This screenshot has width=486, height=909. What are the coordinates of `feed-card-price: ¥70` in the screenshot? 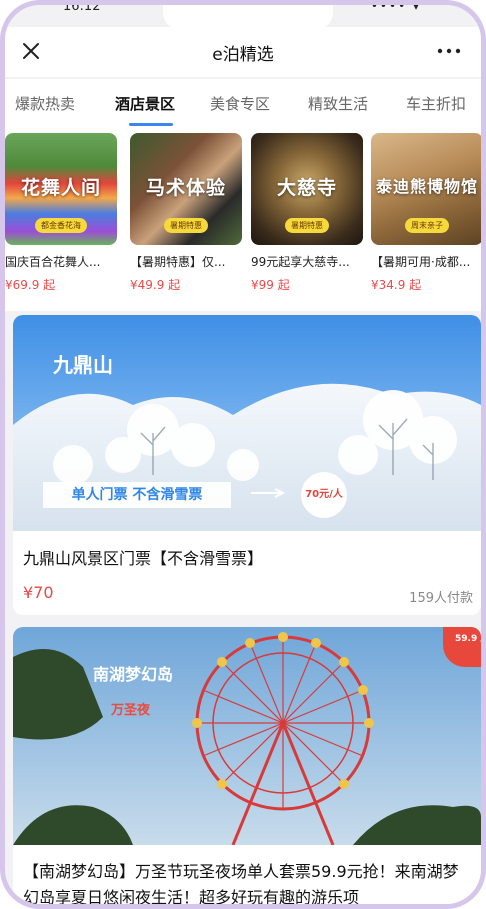 It's located at (38, 592).